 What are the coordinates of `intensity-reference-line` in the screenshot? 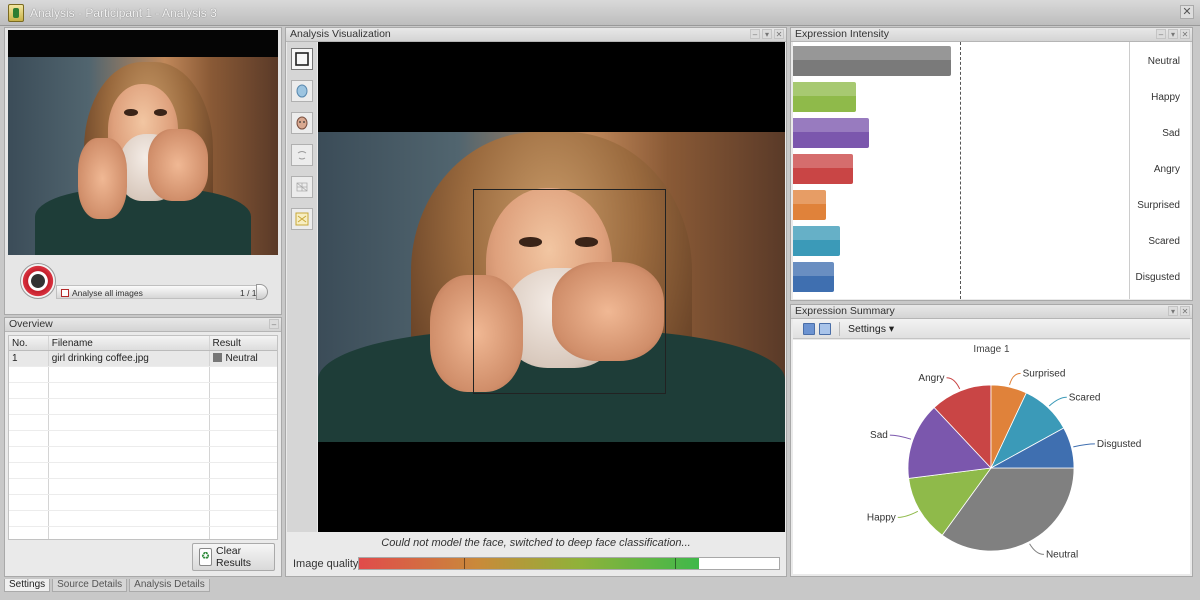 It's located at (960, 170).